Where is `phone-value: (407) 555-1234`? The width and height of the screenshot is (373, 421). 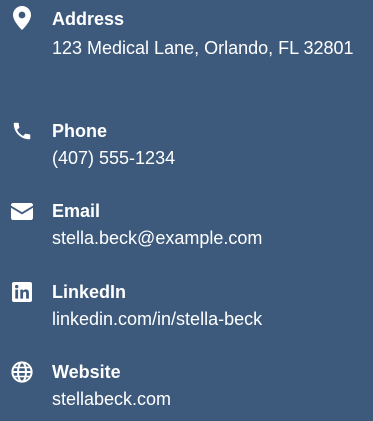
phone-value: (407) 555-1234 is located at coordinates (113, 158).